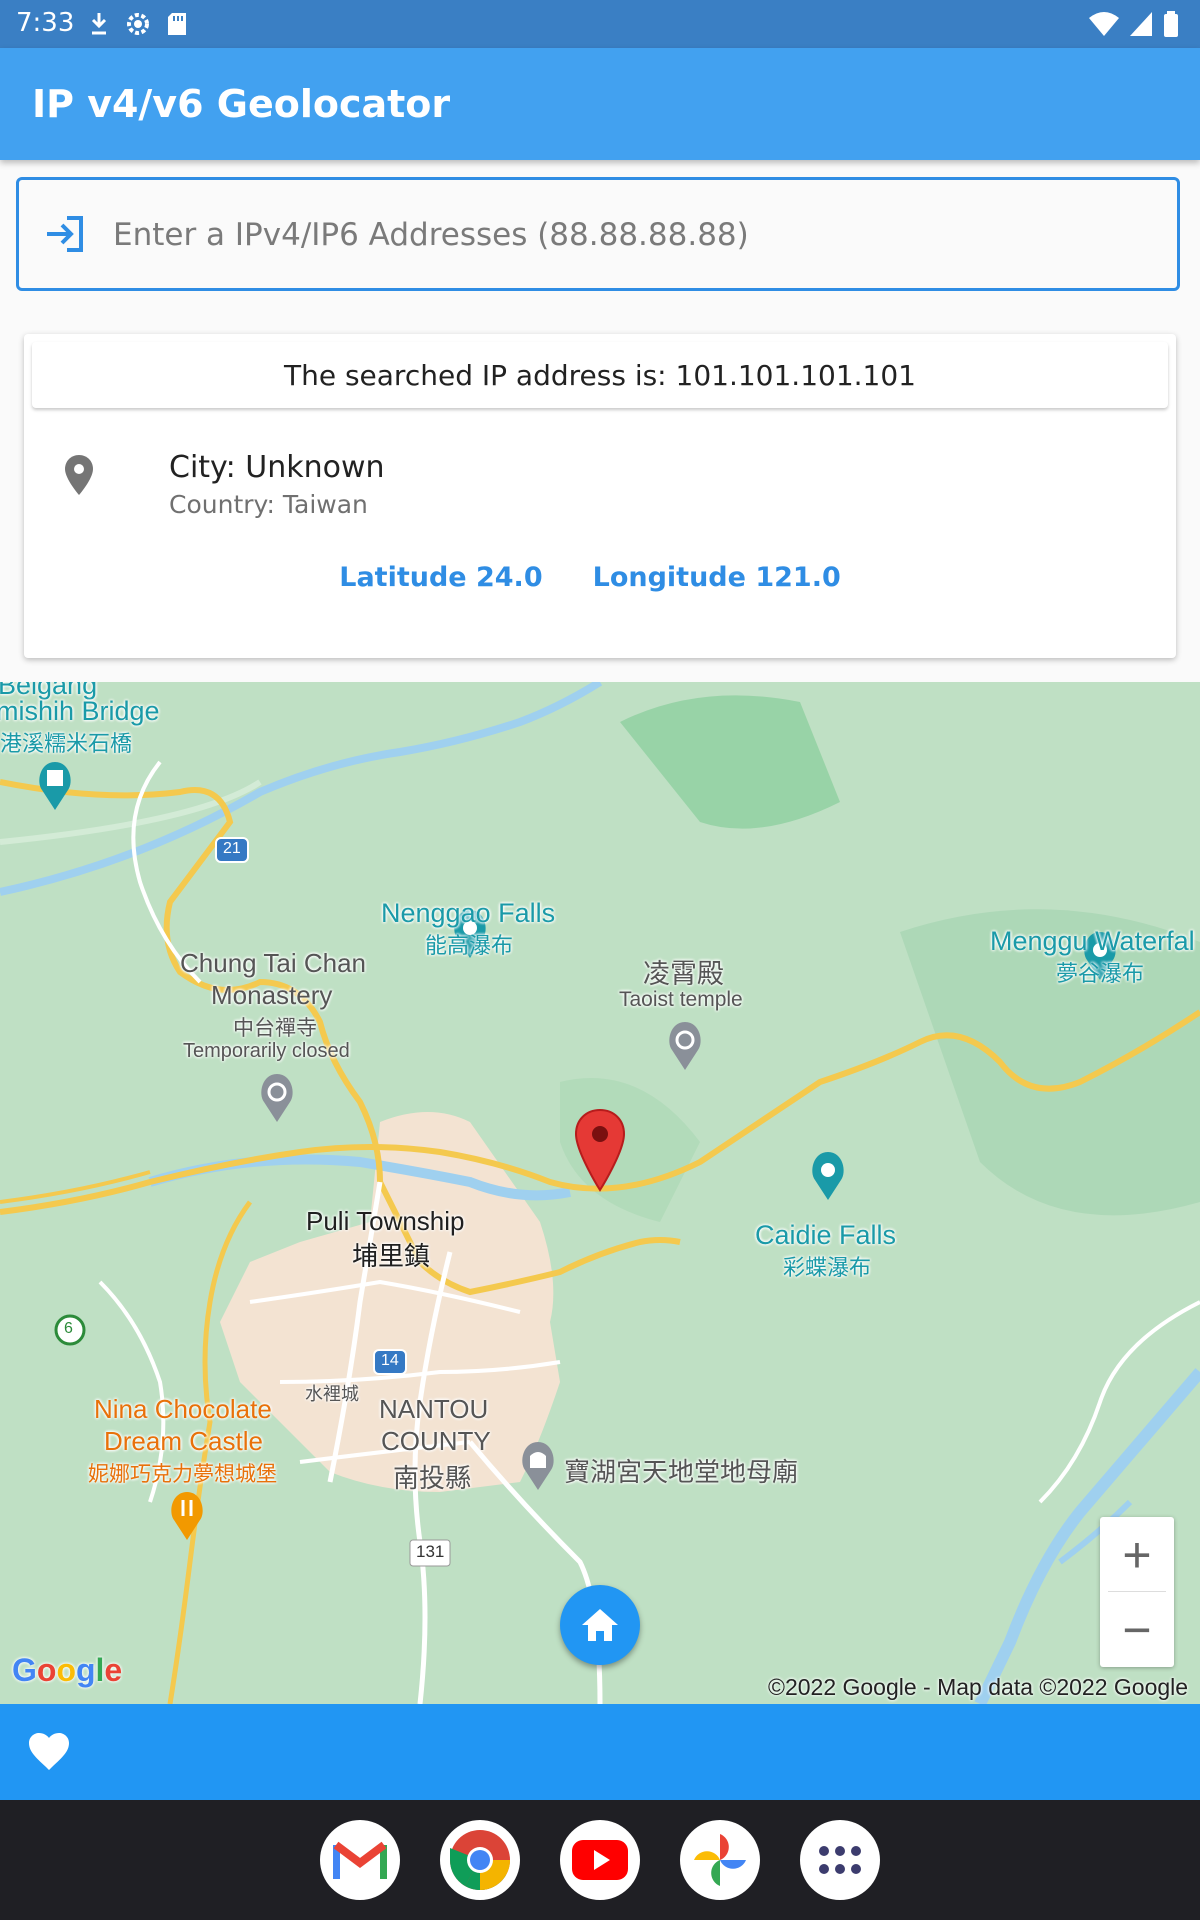  I want to click on ip-search-field, so click(598, 234).